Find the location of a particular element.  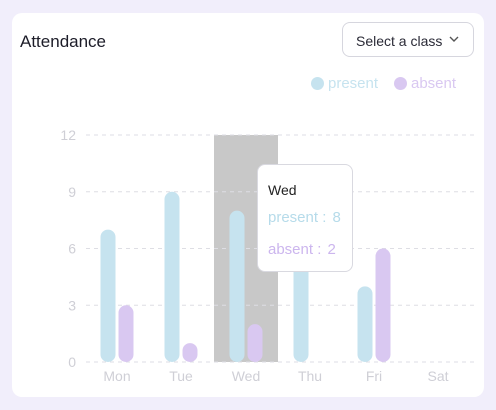

bar-present-fri is located at coordinates (365, 324).